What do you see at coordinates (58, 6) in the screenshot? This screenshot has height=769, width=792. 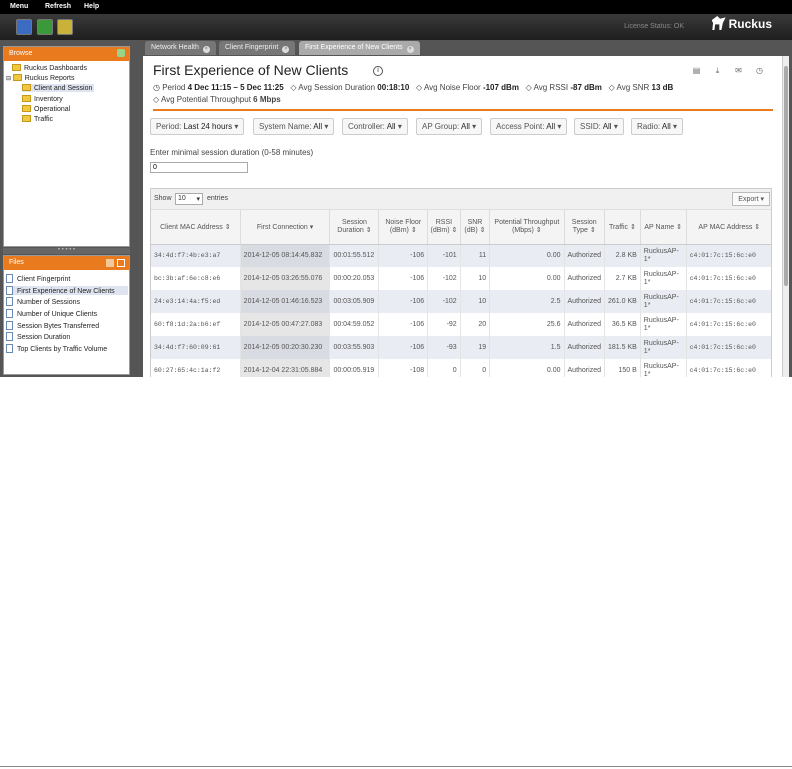 I see `refresh-button: Refresh` at bounding box center [58, 6].